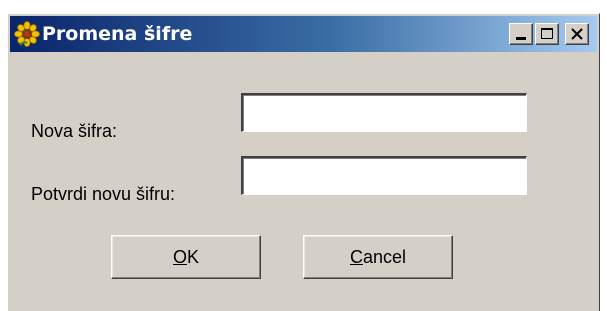 This screenshot has width=607, height=311. What do you see at coordinates (577, 34) in the screenshot?
I see `close-button` at bounding box center [577, 34].